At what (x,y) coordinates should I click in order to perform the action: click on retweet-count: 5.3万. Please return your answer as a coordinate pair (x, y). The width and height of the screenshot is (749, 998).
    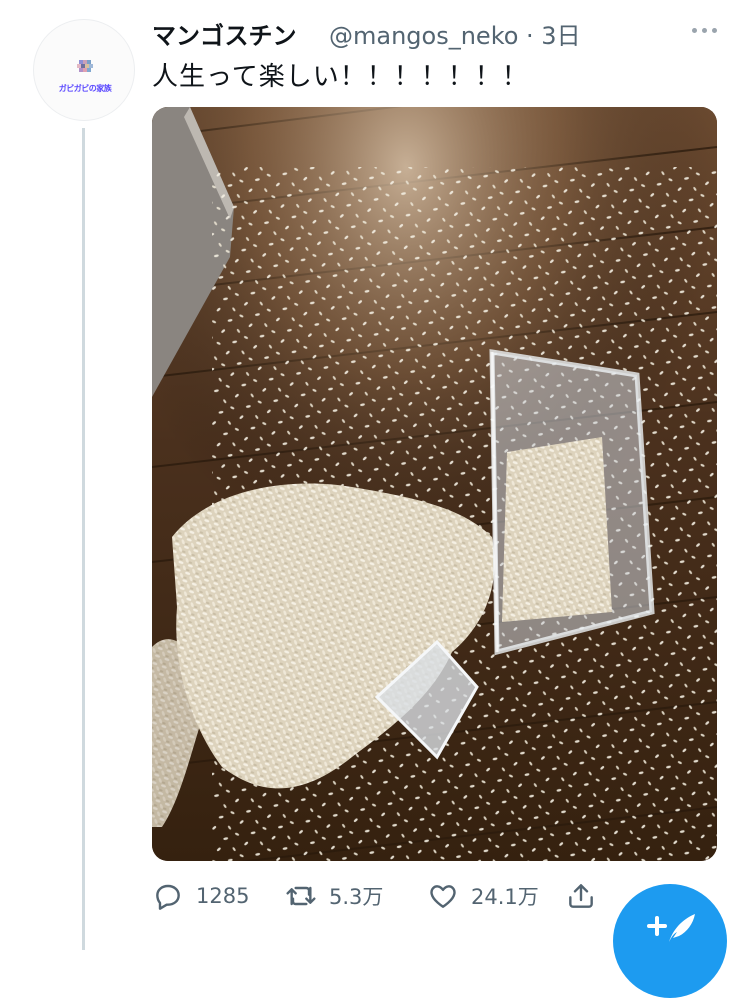
    Looking at the image, I should click on (356, 897).